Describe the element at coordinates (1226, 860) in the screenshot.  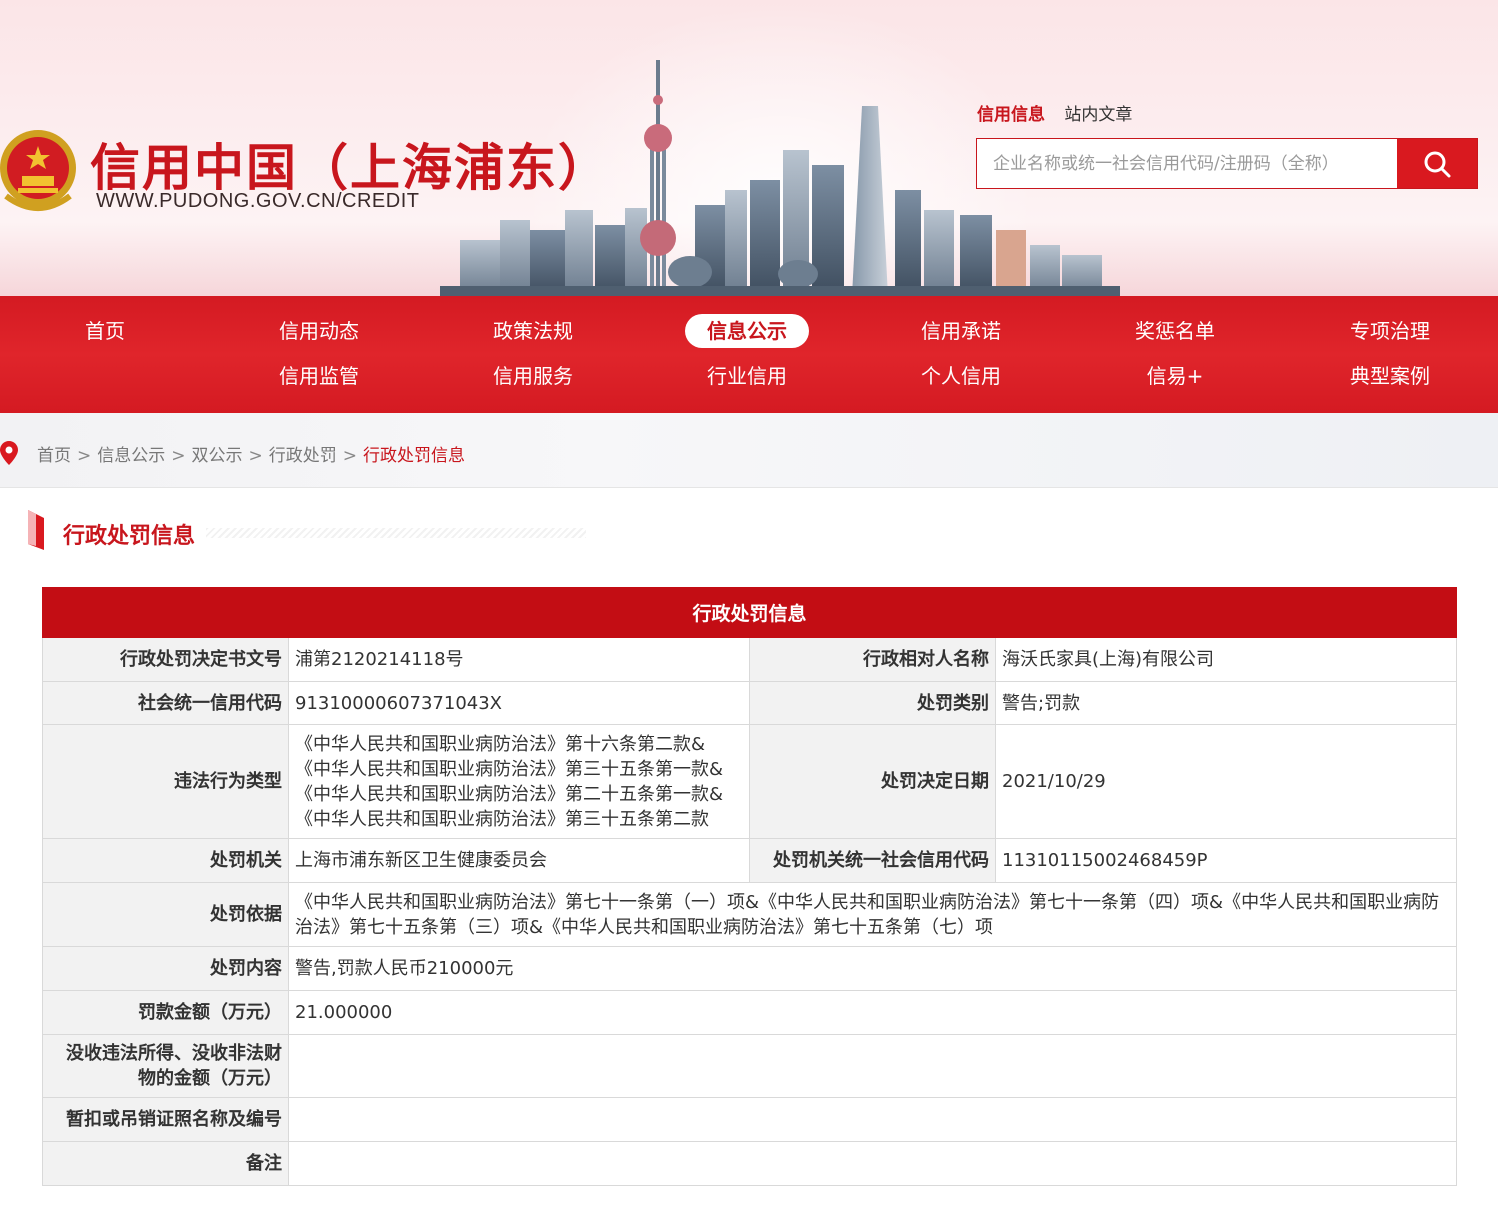
I see `value-authority-code: 11310115002468459P` at that location.